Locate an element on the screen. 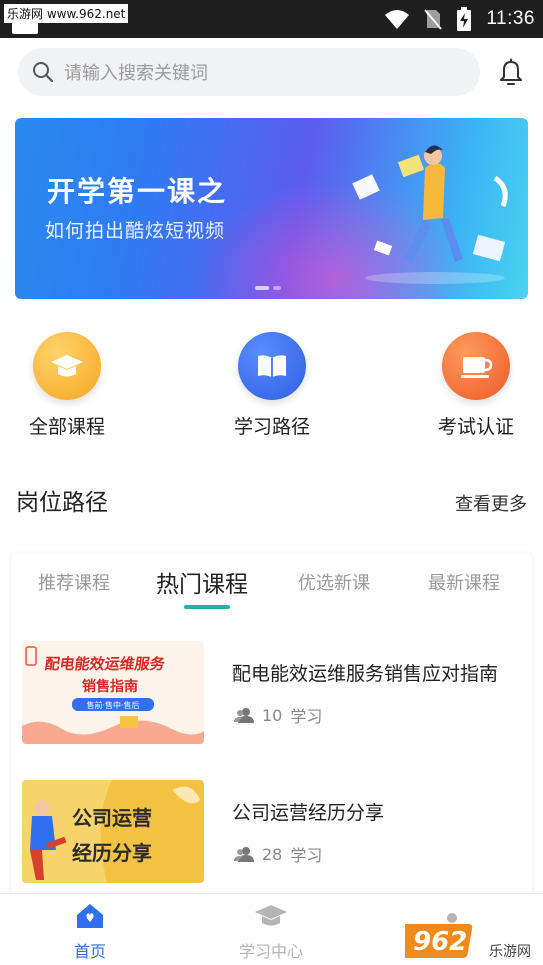 This screenshot has width=543, height=965. site-watermark-logo: 962.NET 乐游网 is located at coordinates (471, 936).